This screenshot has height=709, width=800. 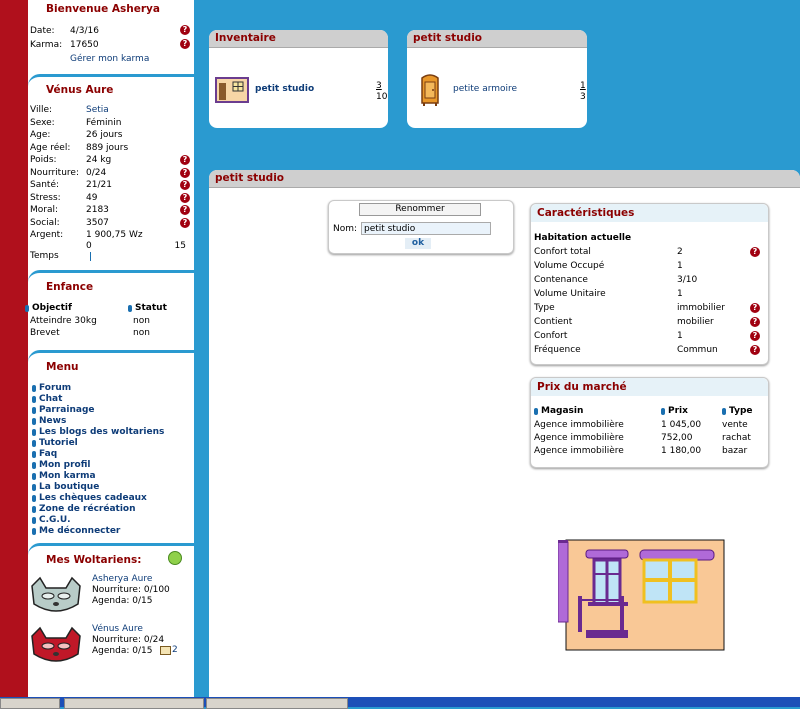 I want to click on stat-row: Stress: 49?, so click(x=111, y=198).